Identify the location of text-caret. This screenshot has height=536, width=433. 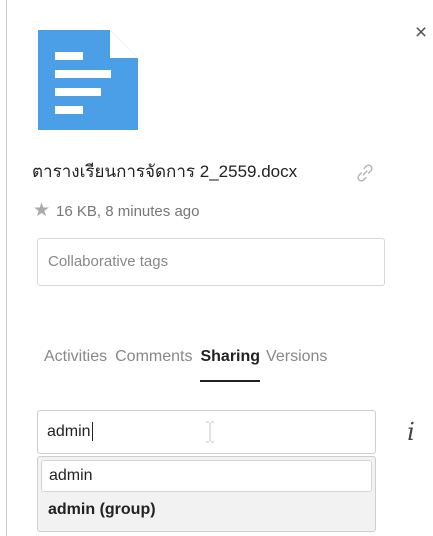
(92, 432).